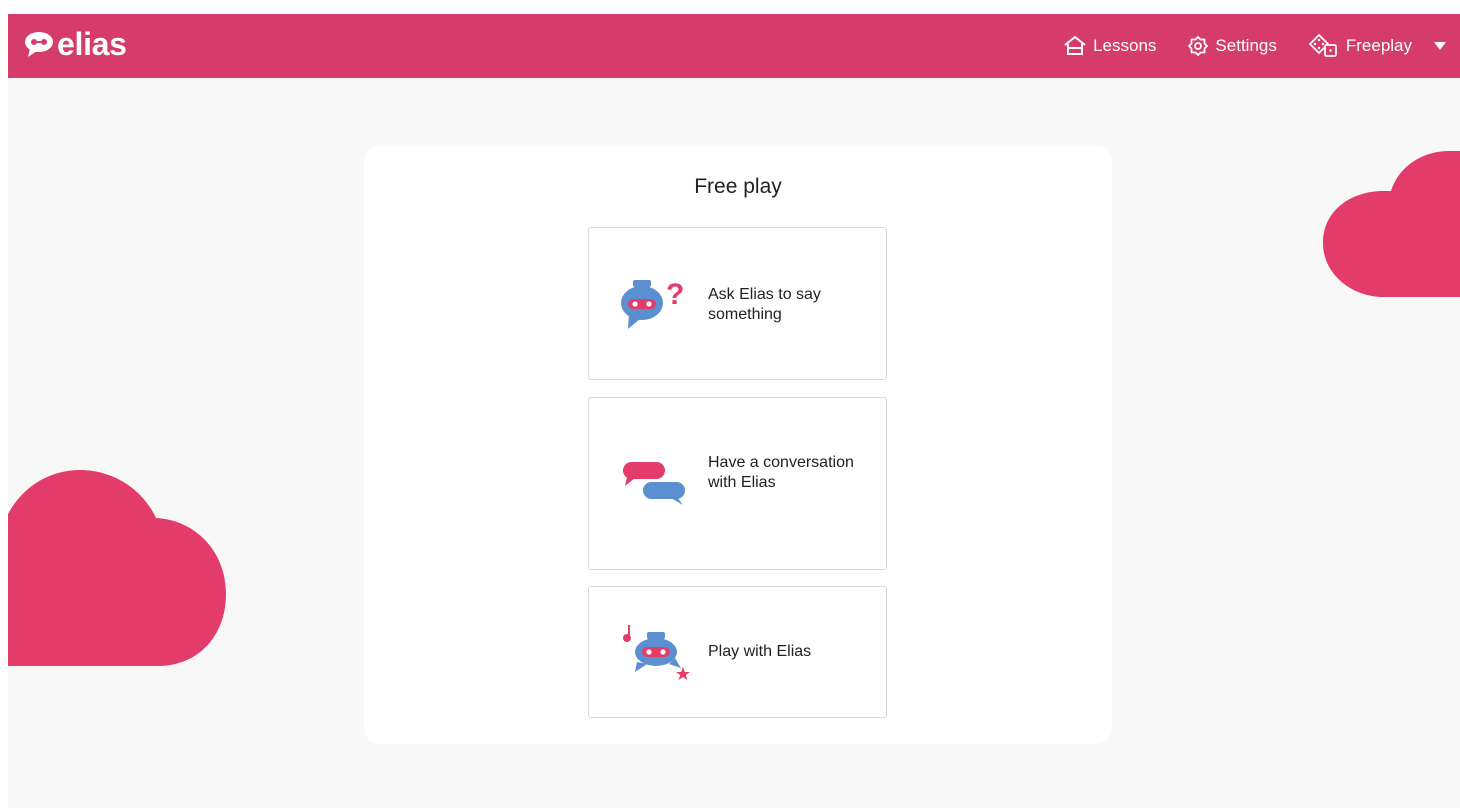  I want to click on top-navbar: elias Lessons Settings Freeplay, so click(734, 46).